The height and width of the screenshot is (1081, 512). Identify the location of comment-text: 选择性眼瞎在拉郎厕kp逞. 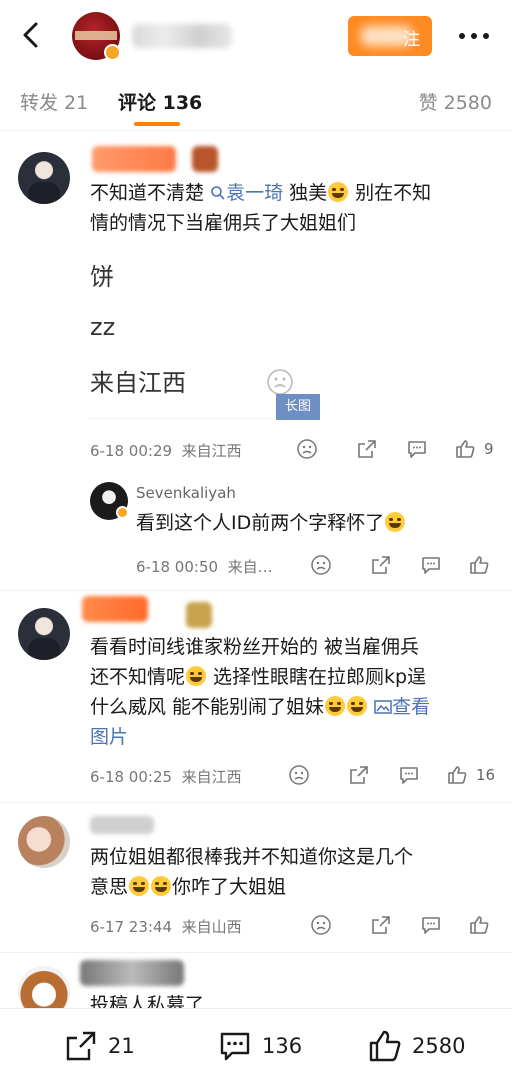
(317, 677).